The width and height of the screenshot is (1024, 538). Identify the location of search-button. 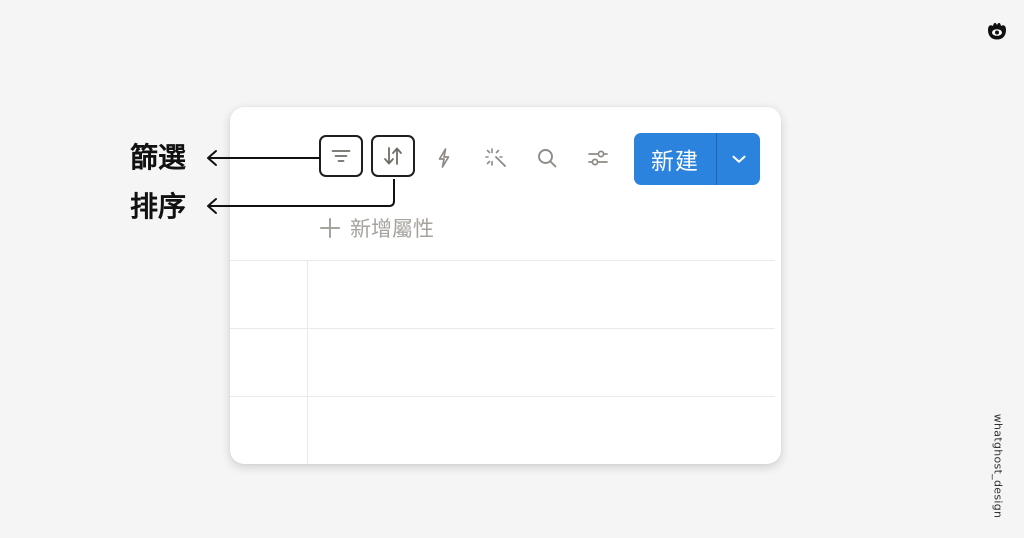
(547, 158).